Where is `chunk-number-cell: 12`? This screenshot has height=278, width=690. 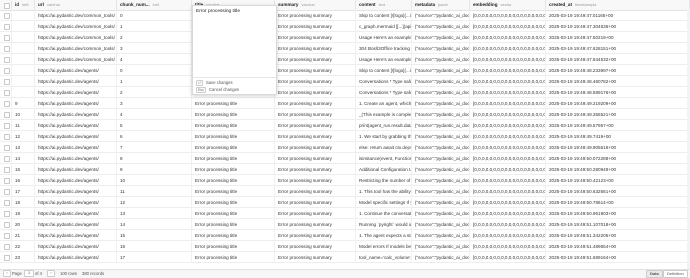
chunk-number-cell: 12 is located at coordinates (154, 202).